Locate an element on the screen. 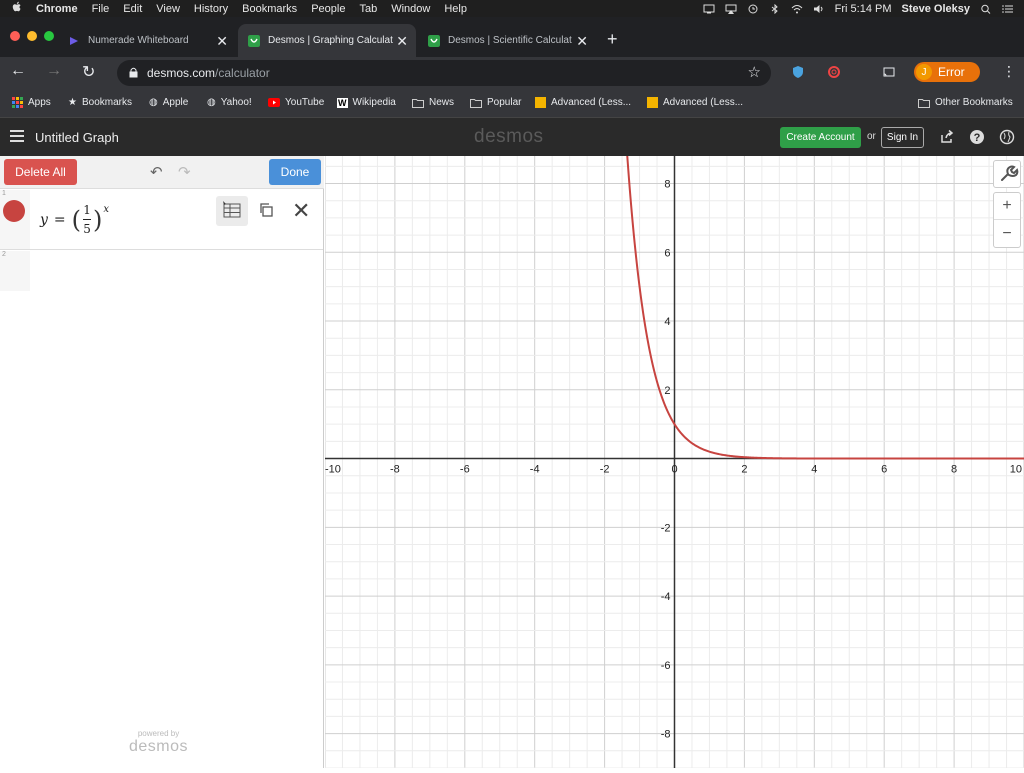 This screenshot has width=1024, height=773. bookmark-apple: ◍ Apple is located at coordinates (168, 102).